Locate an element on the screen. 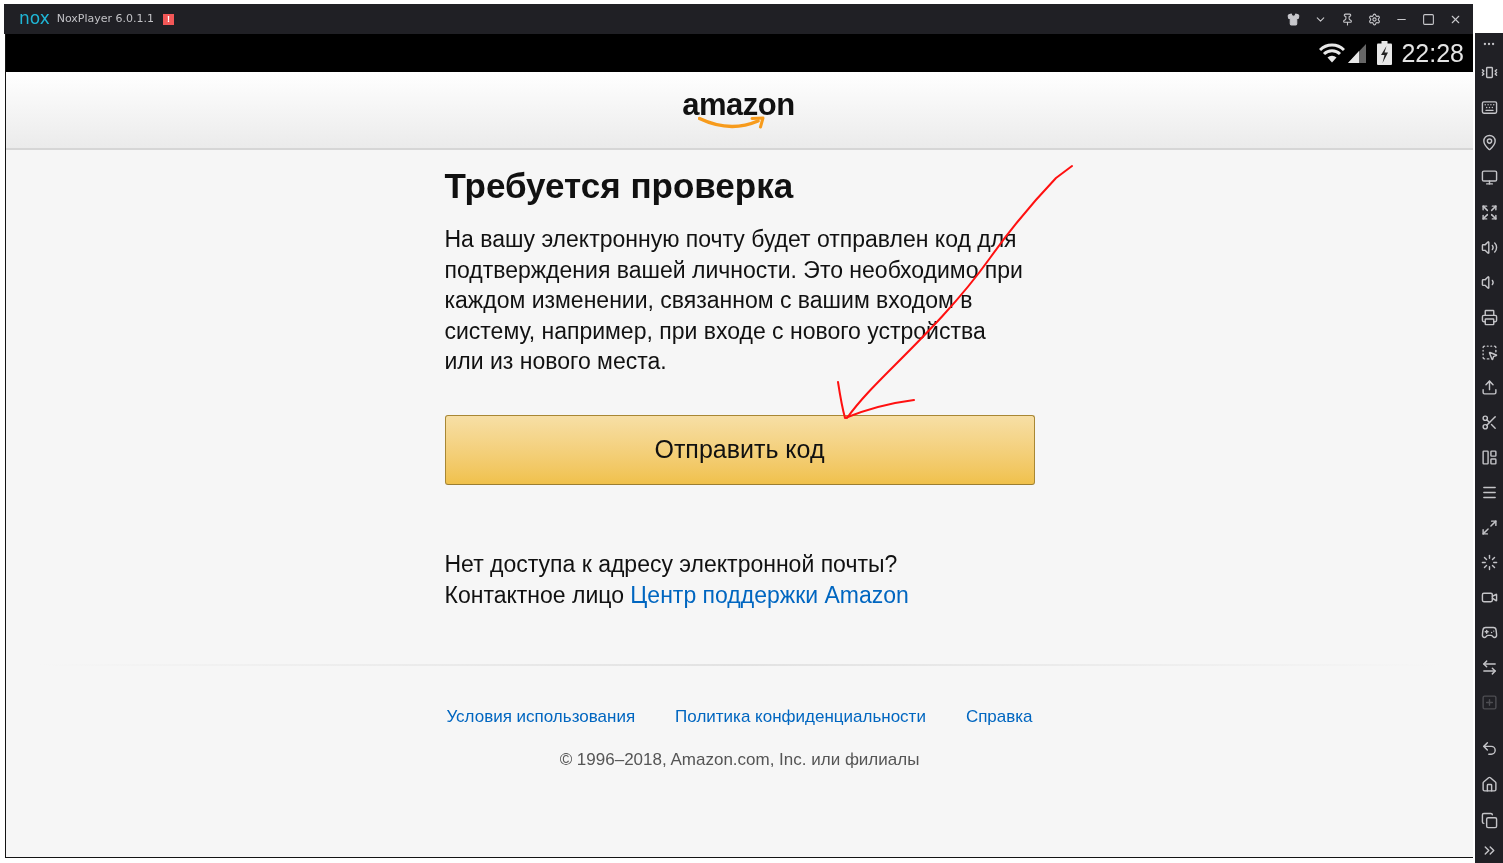  send-code-button: Отправить код is located at coordinates (739, 449).